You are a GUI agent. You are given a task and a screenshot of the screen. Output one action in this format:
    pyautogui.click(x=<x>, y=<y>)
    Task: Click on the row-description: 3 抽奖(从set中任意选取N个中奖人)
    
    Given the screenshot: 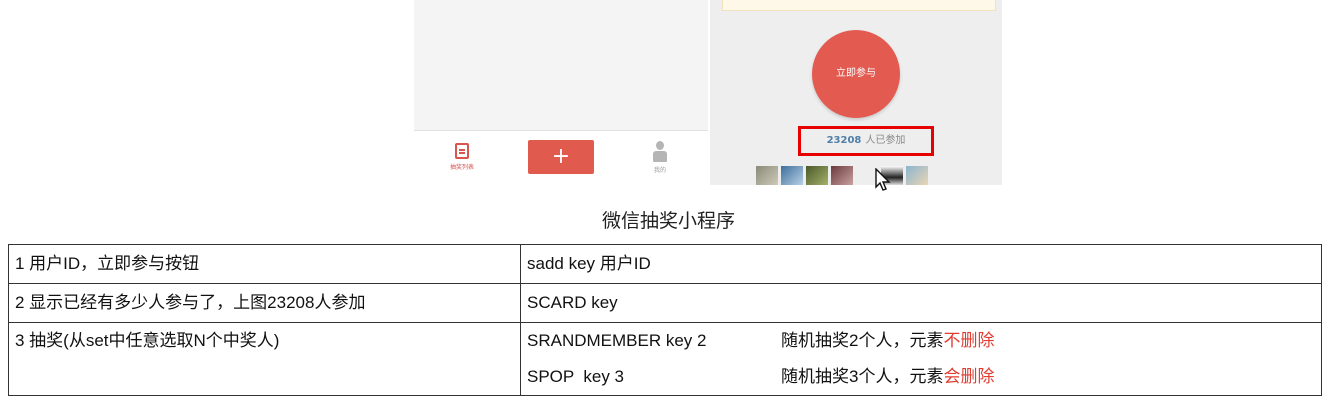 What is the action you would take?
    pyautogui.click(x=264, y=359)
    